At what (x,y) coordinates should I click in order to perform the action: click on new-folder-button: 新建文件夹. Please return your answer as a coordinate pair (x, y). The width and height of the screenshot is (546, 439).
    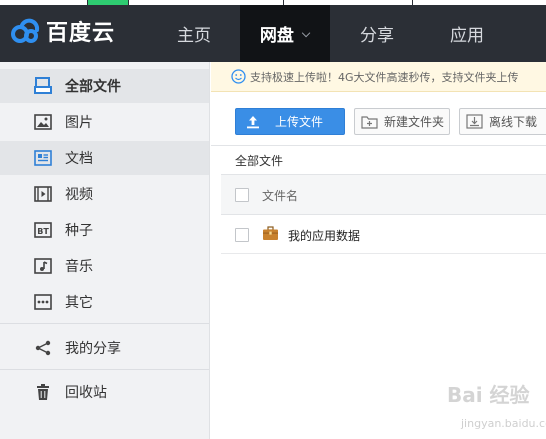
    Looking at the image, I should click on (402, 121).